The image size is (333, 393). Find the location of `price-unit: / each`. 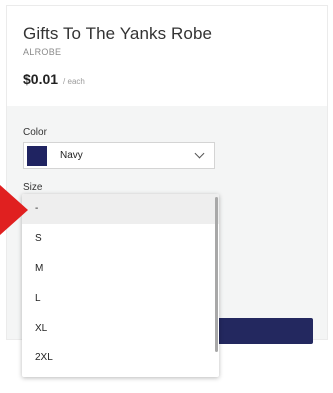

price-unit: / each is located at coordinates (74, 81).